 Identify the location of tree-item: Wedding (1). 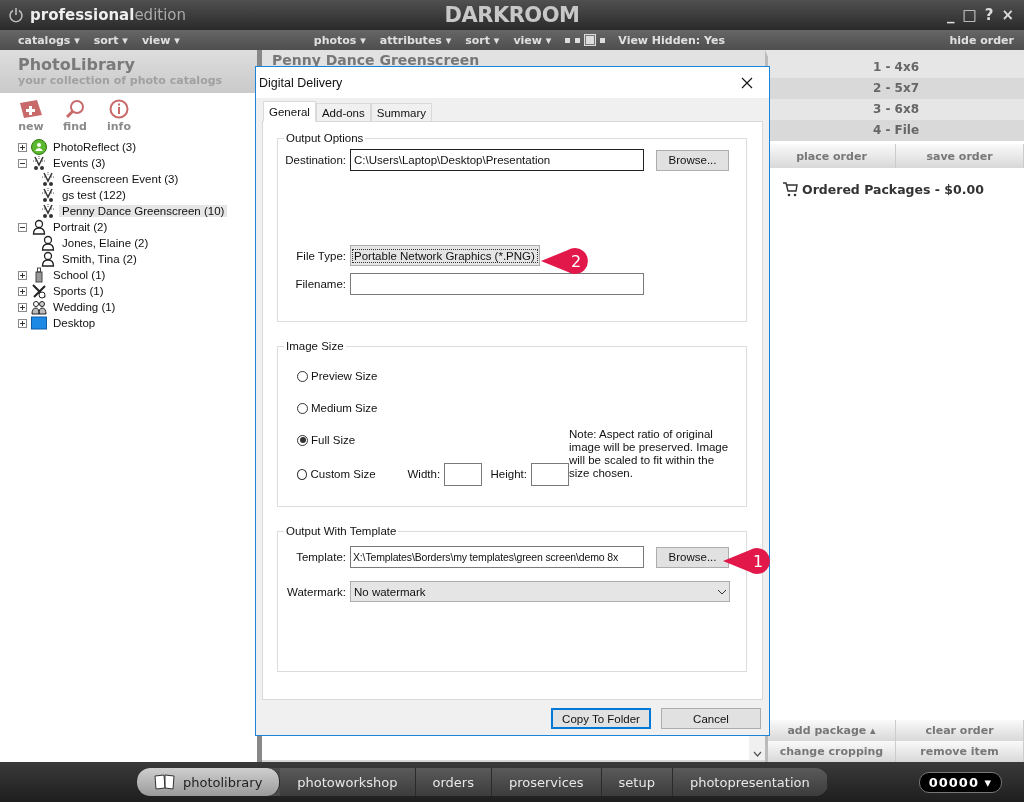
(84, 307).